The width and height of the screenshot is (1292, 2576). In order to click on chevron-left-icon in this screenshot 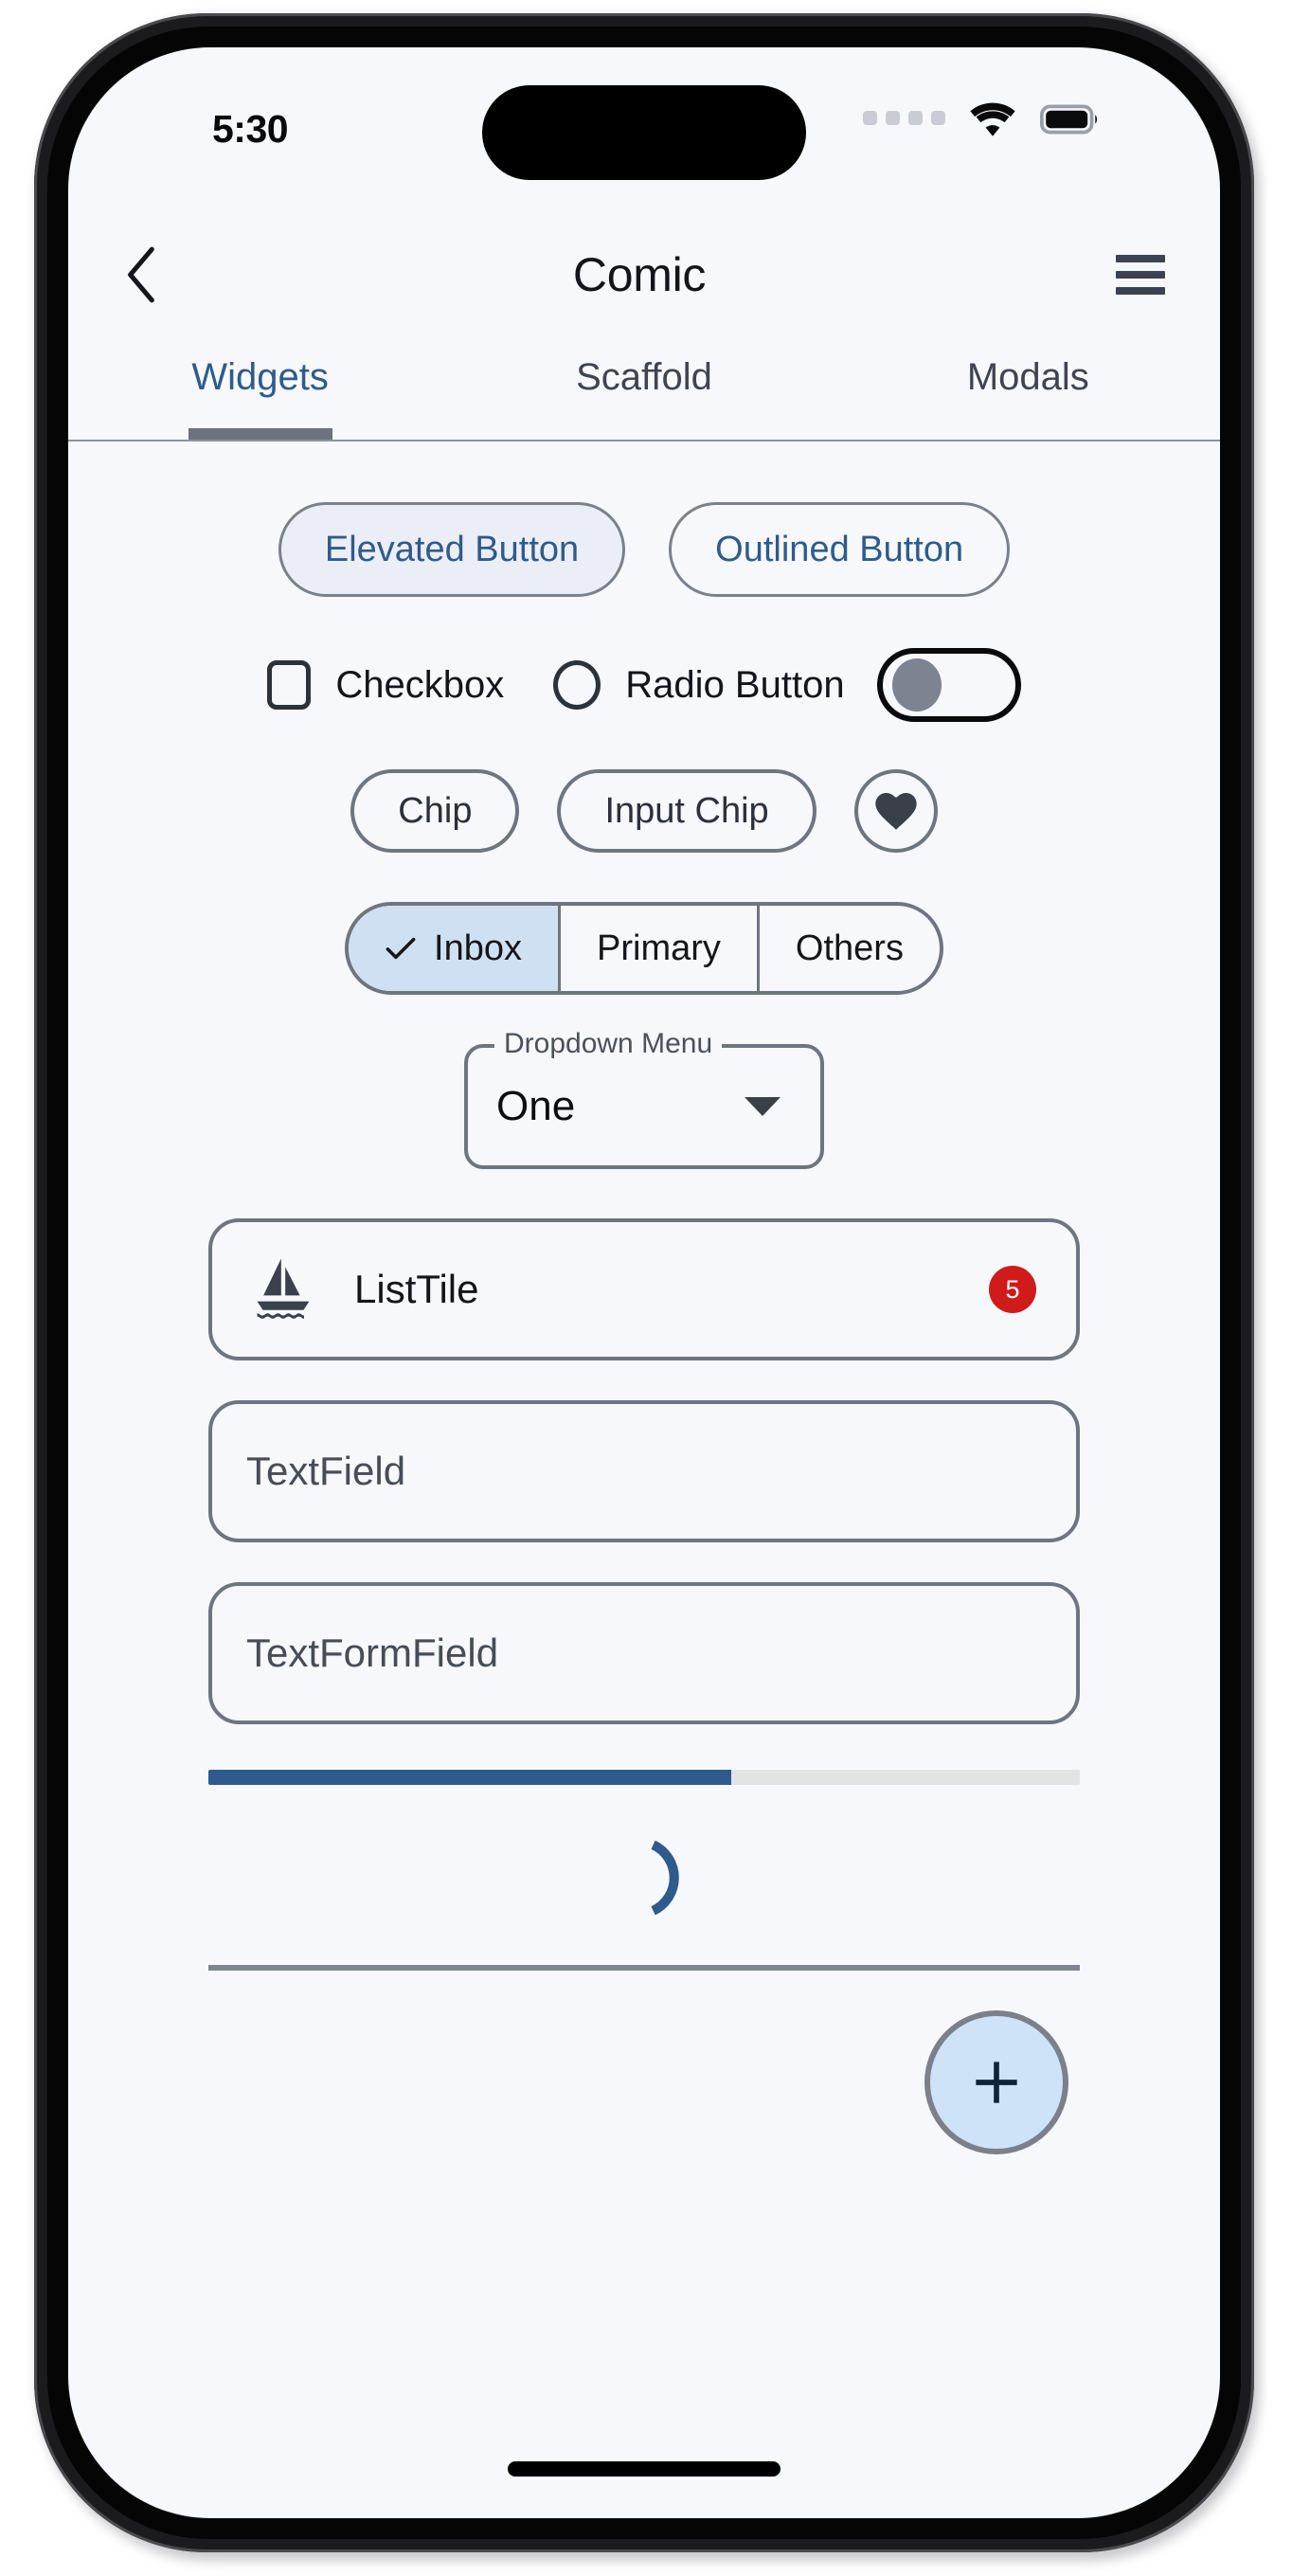, I will do `click(142, 274)`.